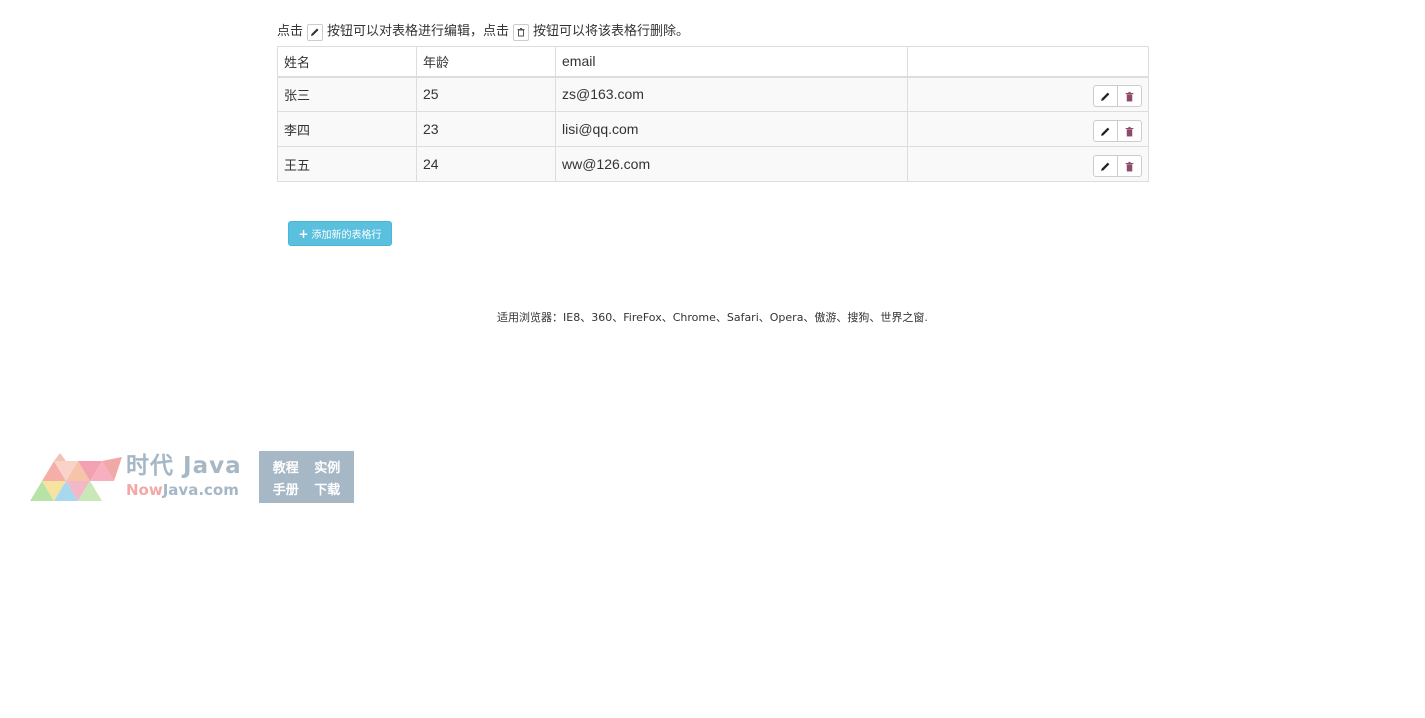 The width and height of the screenshot is (1425, 718). Describe the element at coordinates (286, 488) in the screenshot. I see `logo-link-manual: 手册` at that location.